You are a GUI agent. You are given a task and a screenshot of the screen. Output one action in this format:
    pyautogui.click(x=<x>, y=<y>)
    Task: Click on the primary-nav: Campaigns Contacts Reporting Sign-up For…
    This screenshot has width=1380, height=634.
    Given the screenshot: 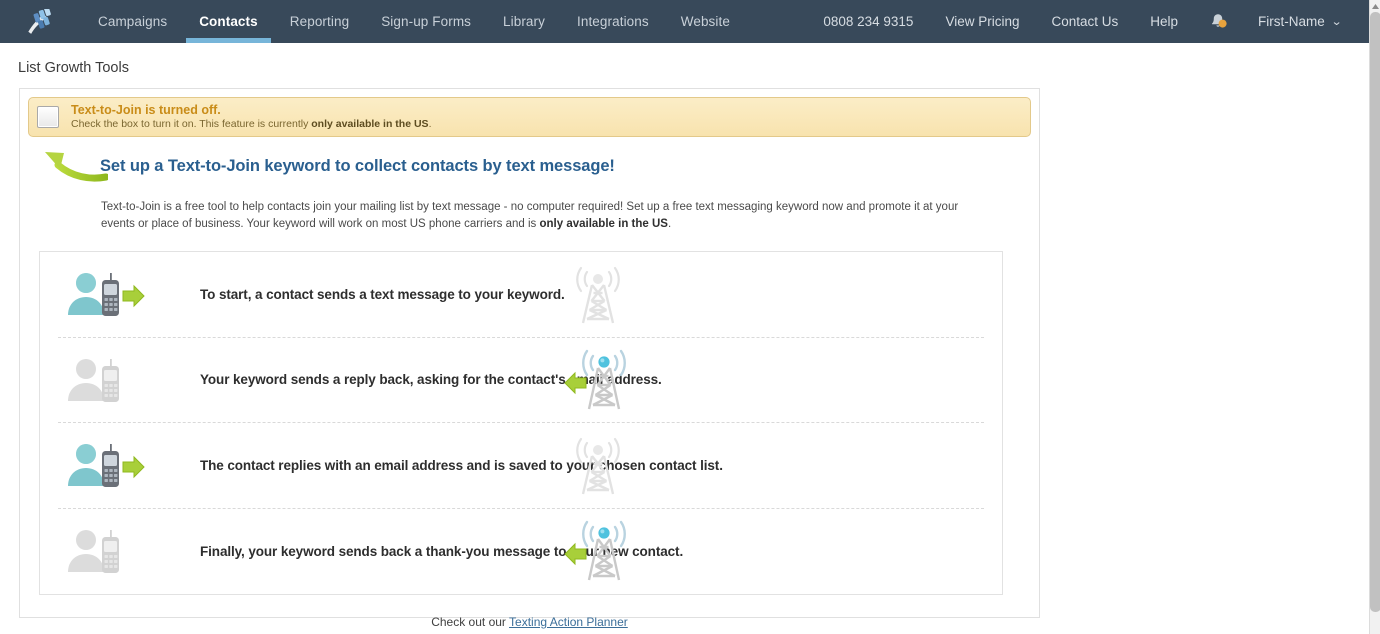 What is the action you would take?
    pyautogui.click(x=414, y=21)
    